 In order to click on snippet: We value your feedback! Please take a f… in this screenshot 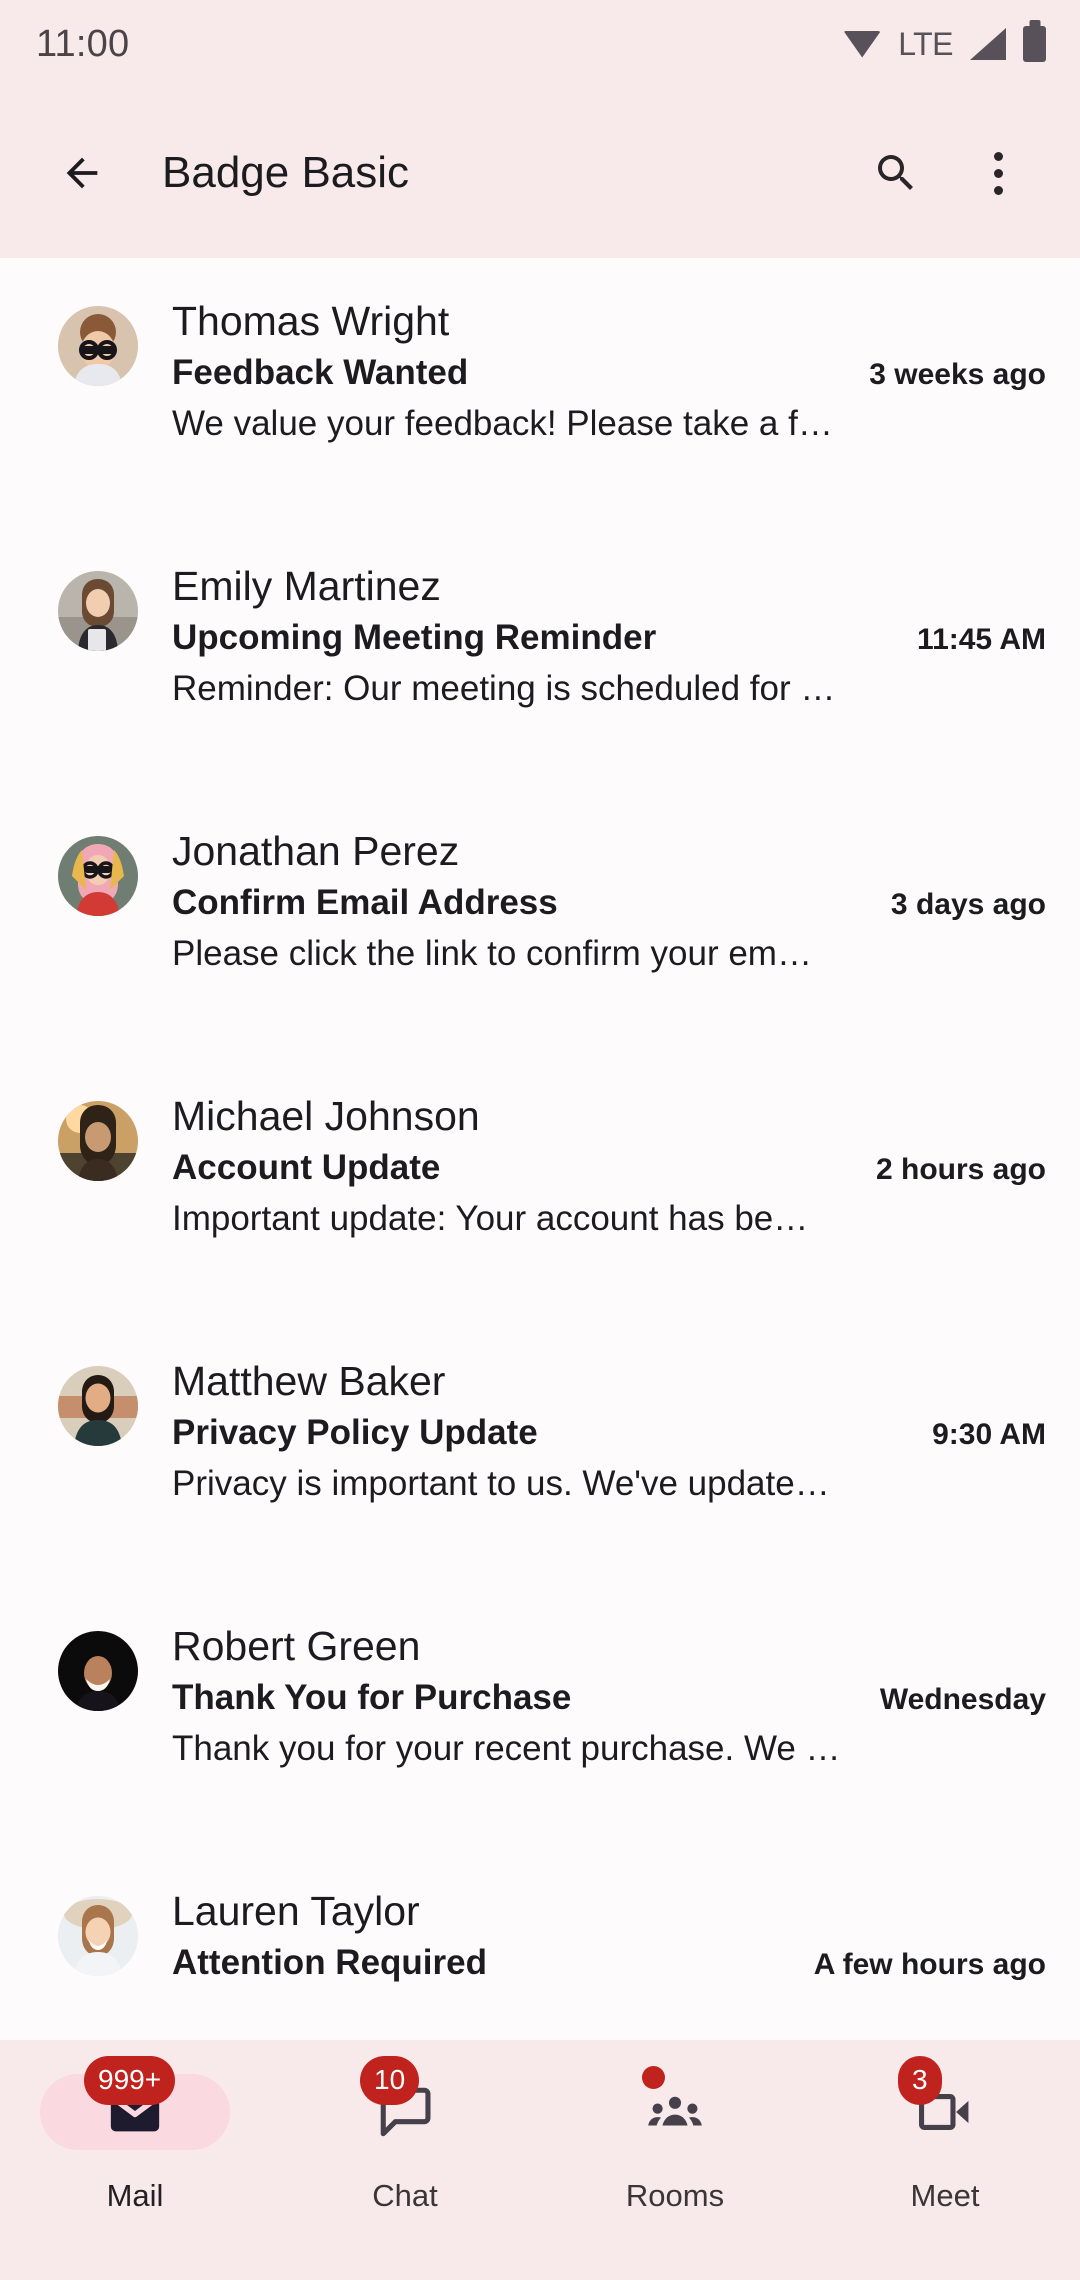, I will do `click(502, 424)`.